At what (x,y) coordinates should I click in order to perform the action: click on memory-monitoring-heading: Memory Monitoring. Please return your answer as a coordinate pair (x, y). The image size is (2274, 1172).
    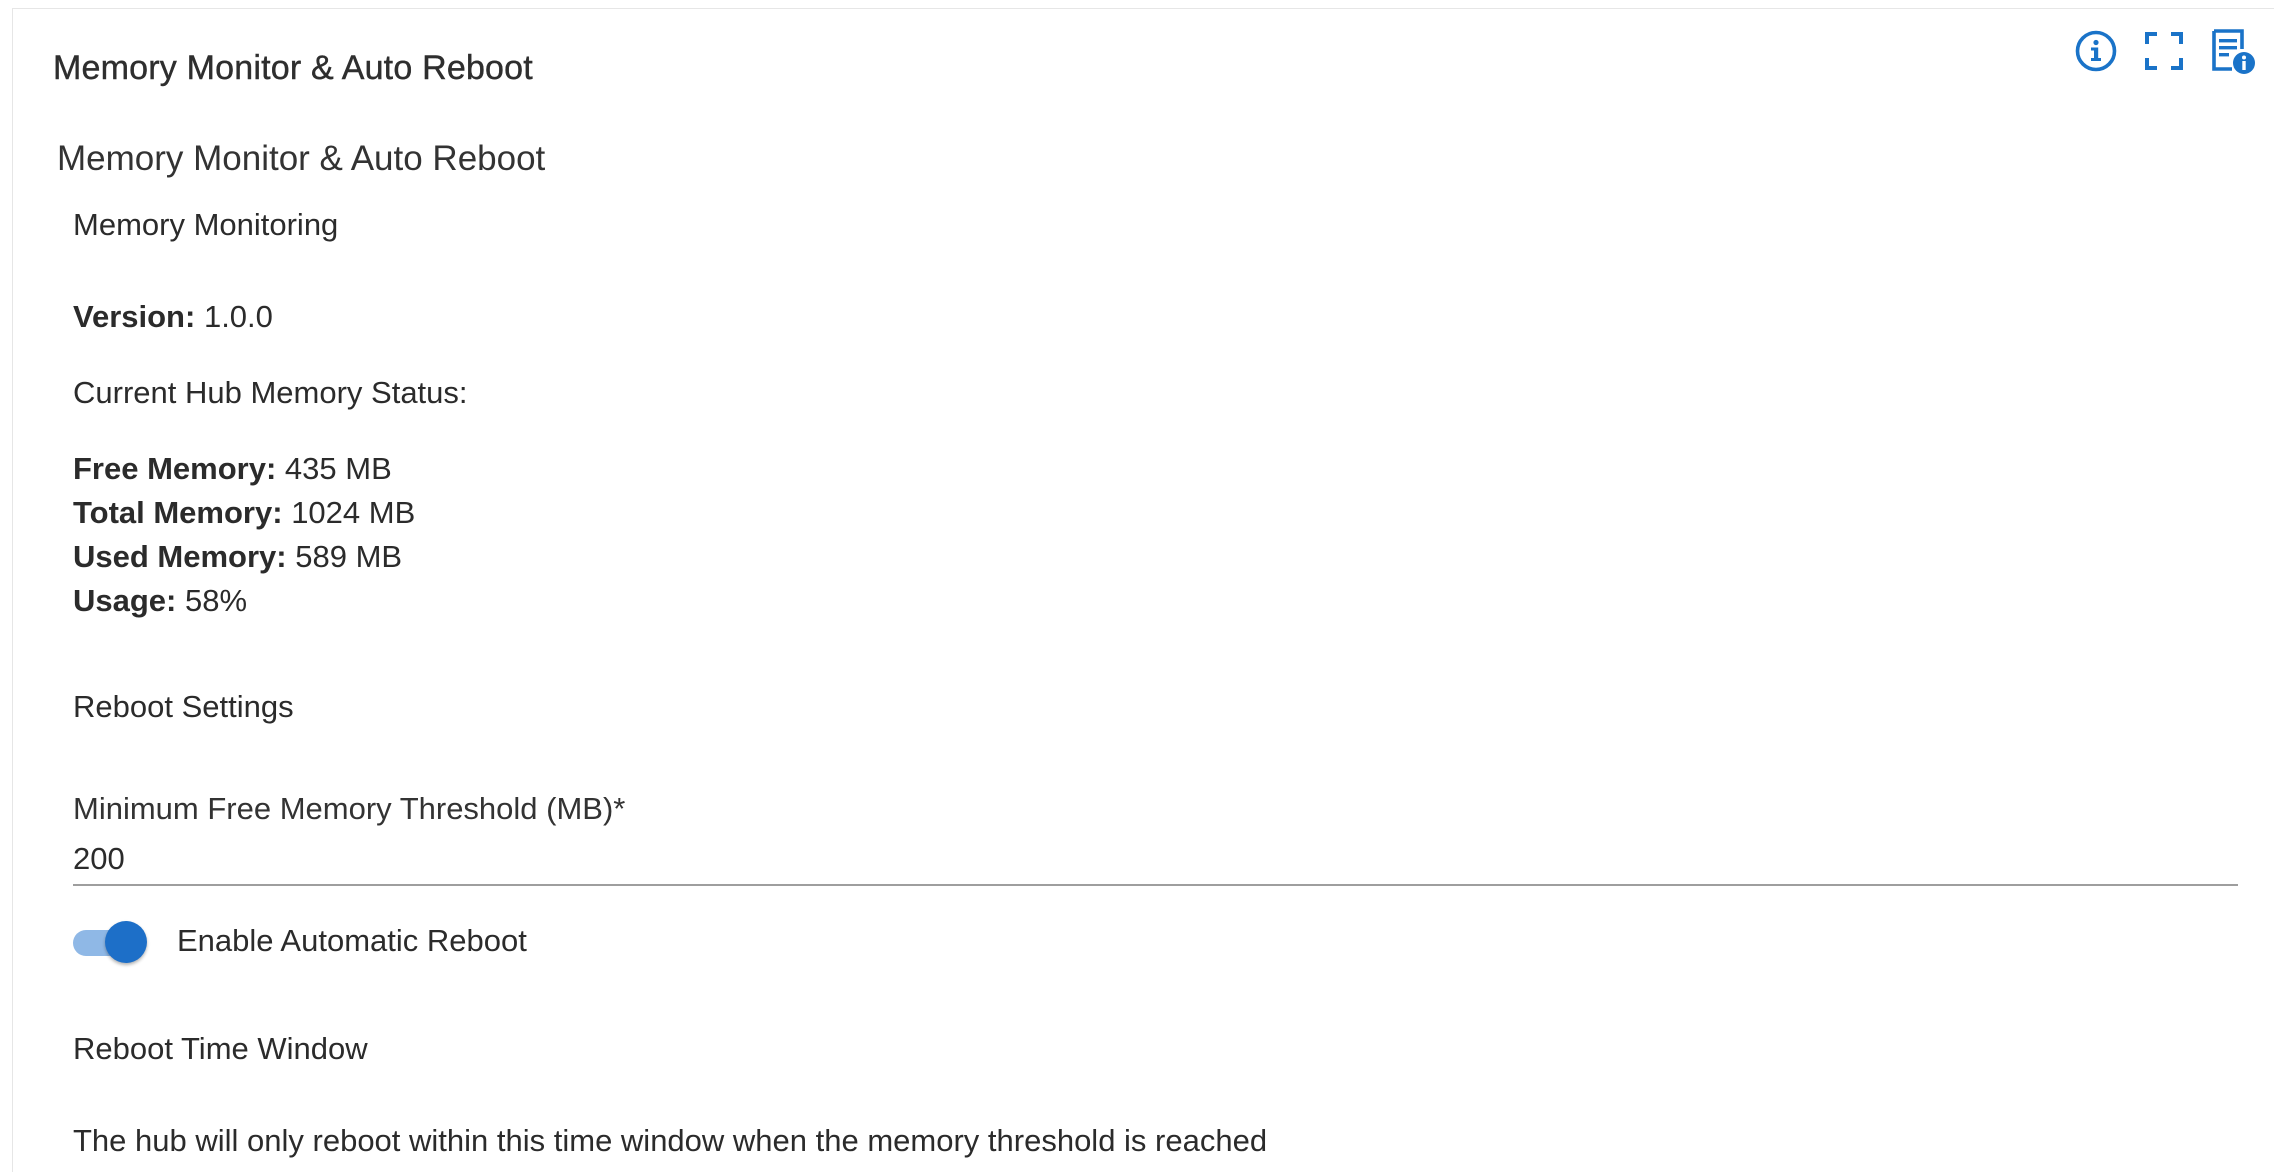
    Looking at the image, I should click on (206, 224).